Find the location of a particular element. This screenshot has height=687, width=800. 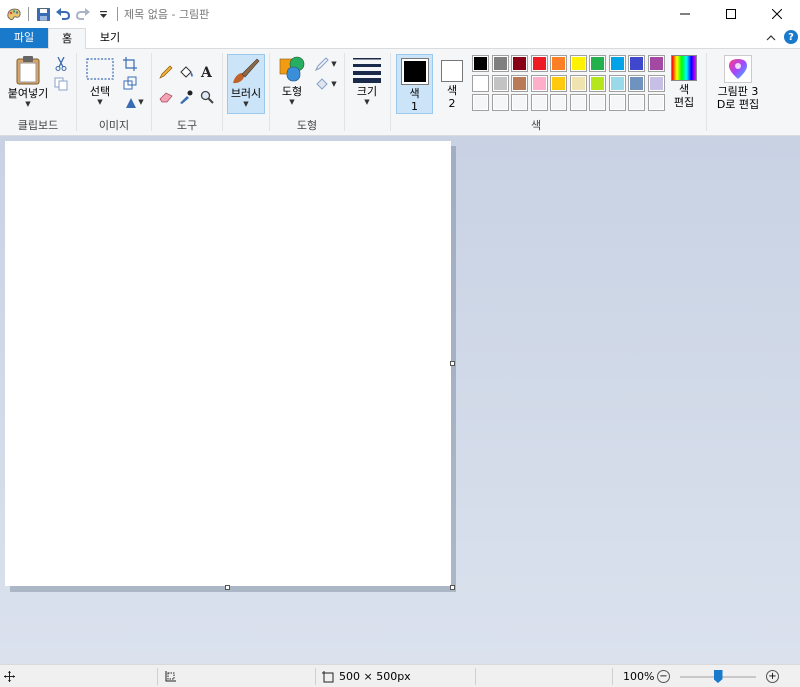

paint-bucket-icon is located at coordinates (186, 72).